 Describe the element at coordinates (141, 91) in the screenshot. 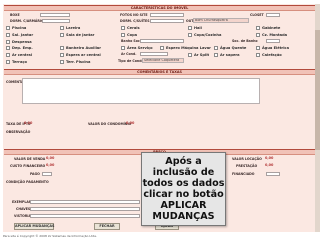

I see `comentarios-textarea` at that location.